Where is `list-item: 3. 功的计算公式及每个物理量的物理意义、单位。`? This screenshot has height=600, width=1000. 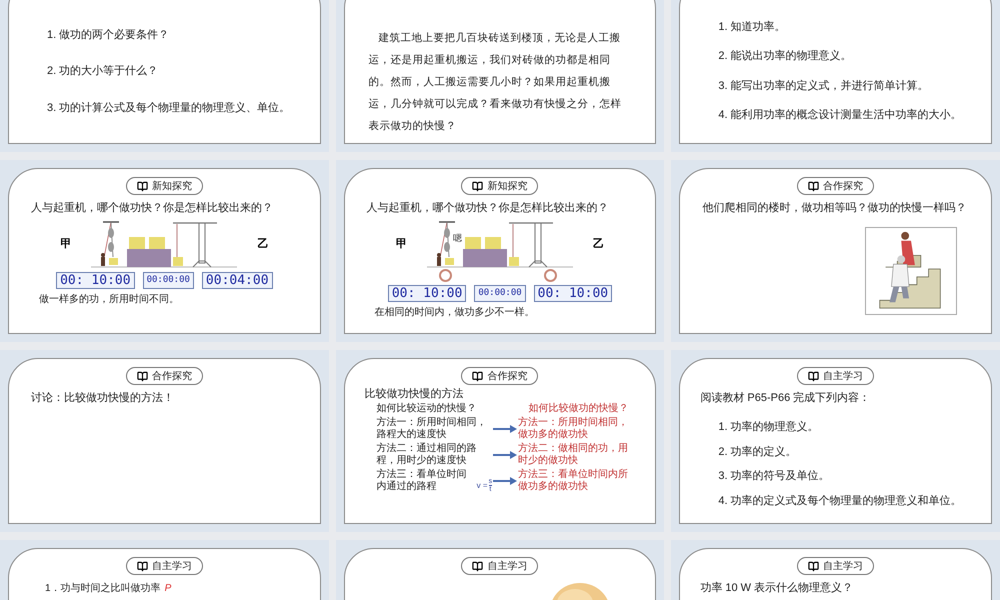 list-item: 3. 功的计算公式及每个物理量的物理意义、单位。 is located at coordinates (169, 107).